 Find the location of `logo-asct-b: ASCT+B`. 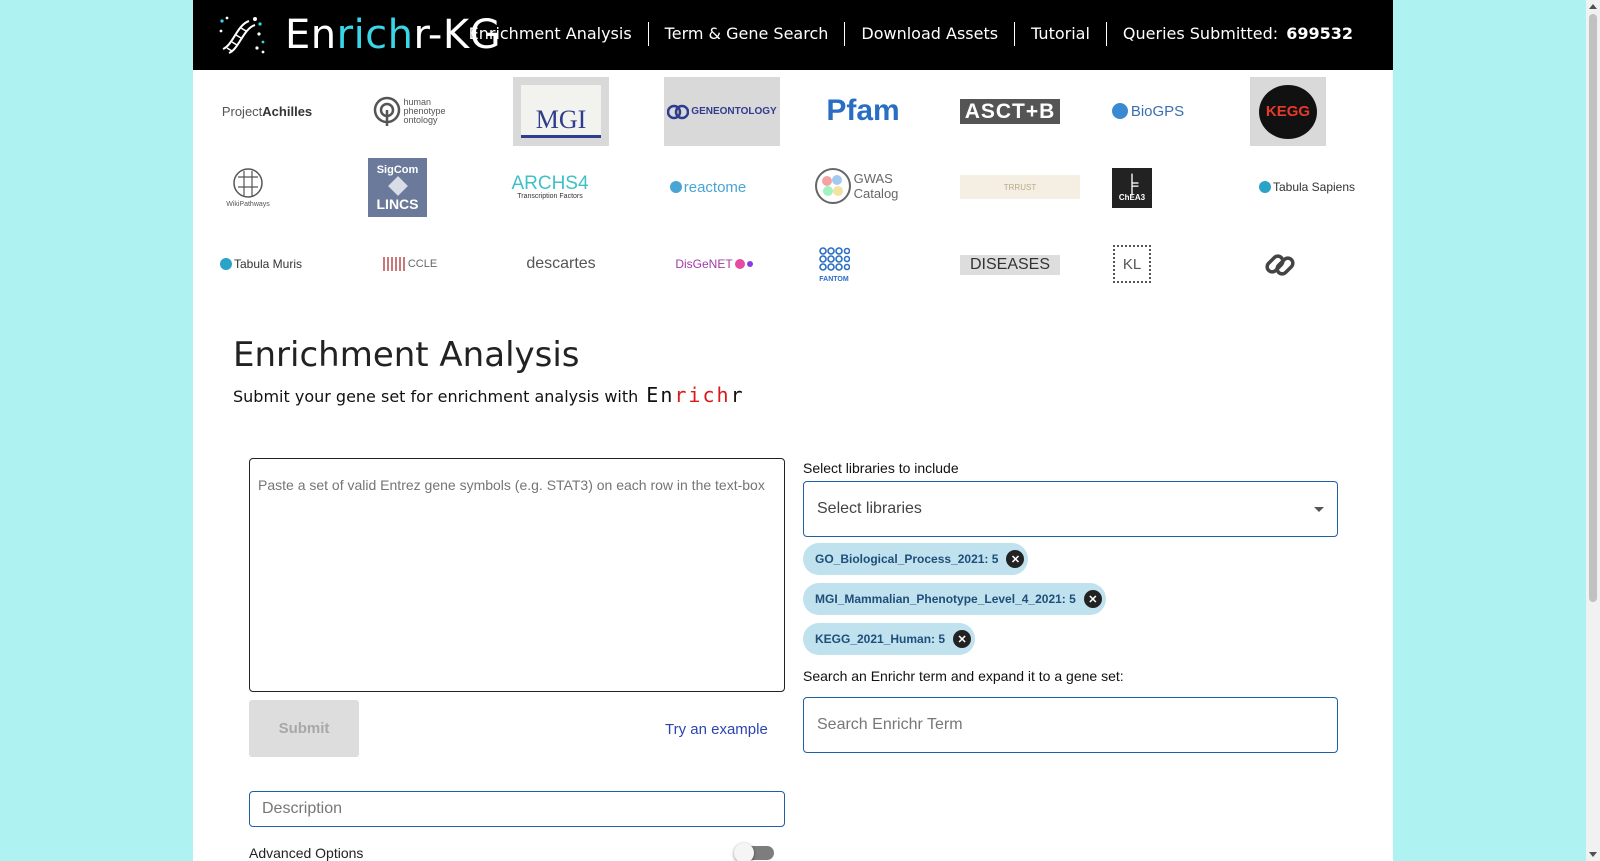

logo-asct-b: ASCT+B is located at coordinates (1010, 111).